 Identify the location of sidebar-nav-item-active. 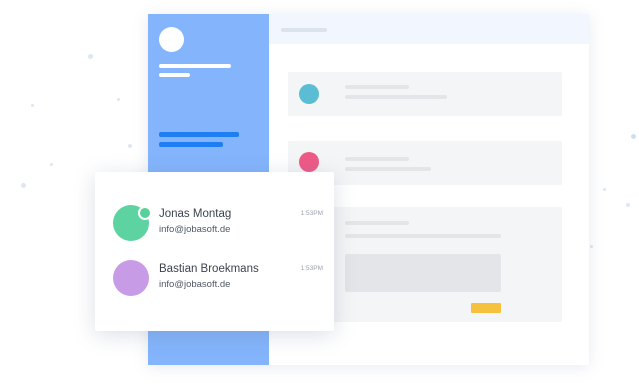
(199, 134).